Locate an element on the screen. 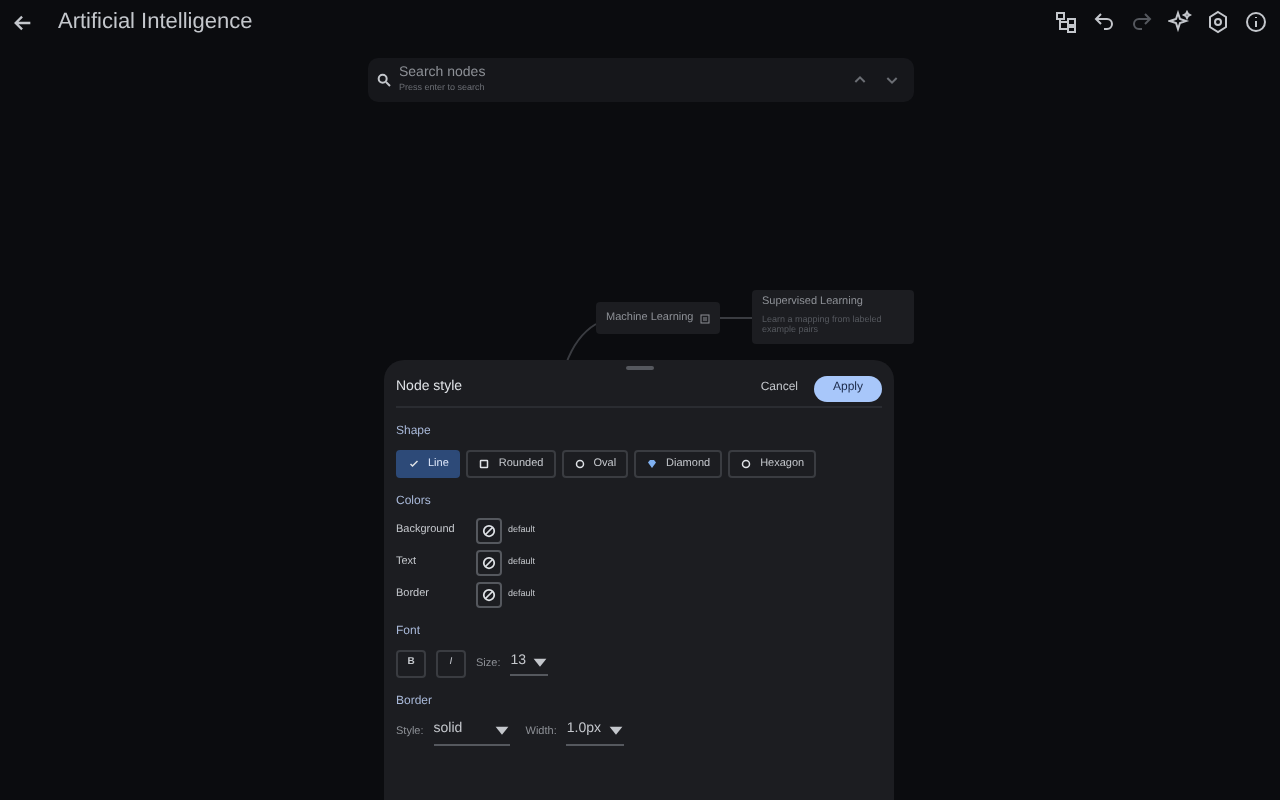  square-icon is located at coordinates (484, 464).